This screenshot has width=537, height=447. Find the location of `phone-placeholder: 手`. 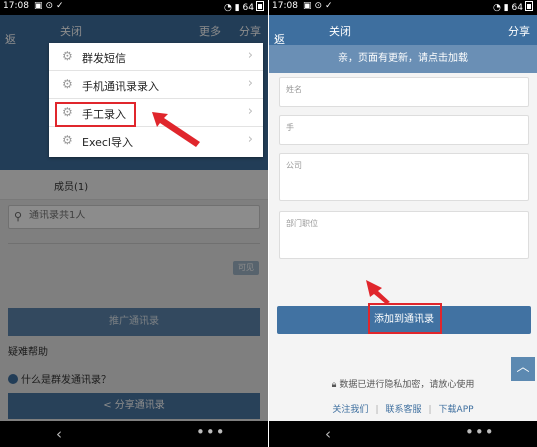

phone-placeholder: 手 is located at coordinates (290, 127).